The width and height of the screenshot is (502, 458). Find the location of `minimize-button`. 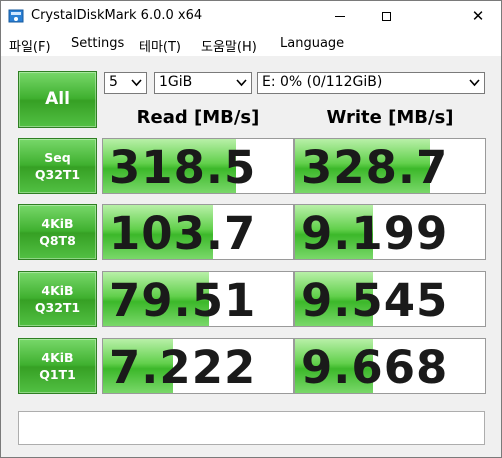

minimize-button is located at coordinates (340, 16).